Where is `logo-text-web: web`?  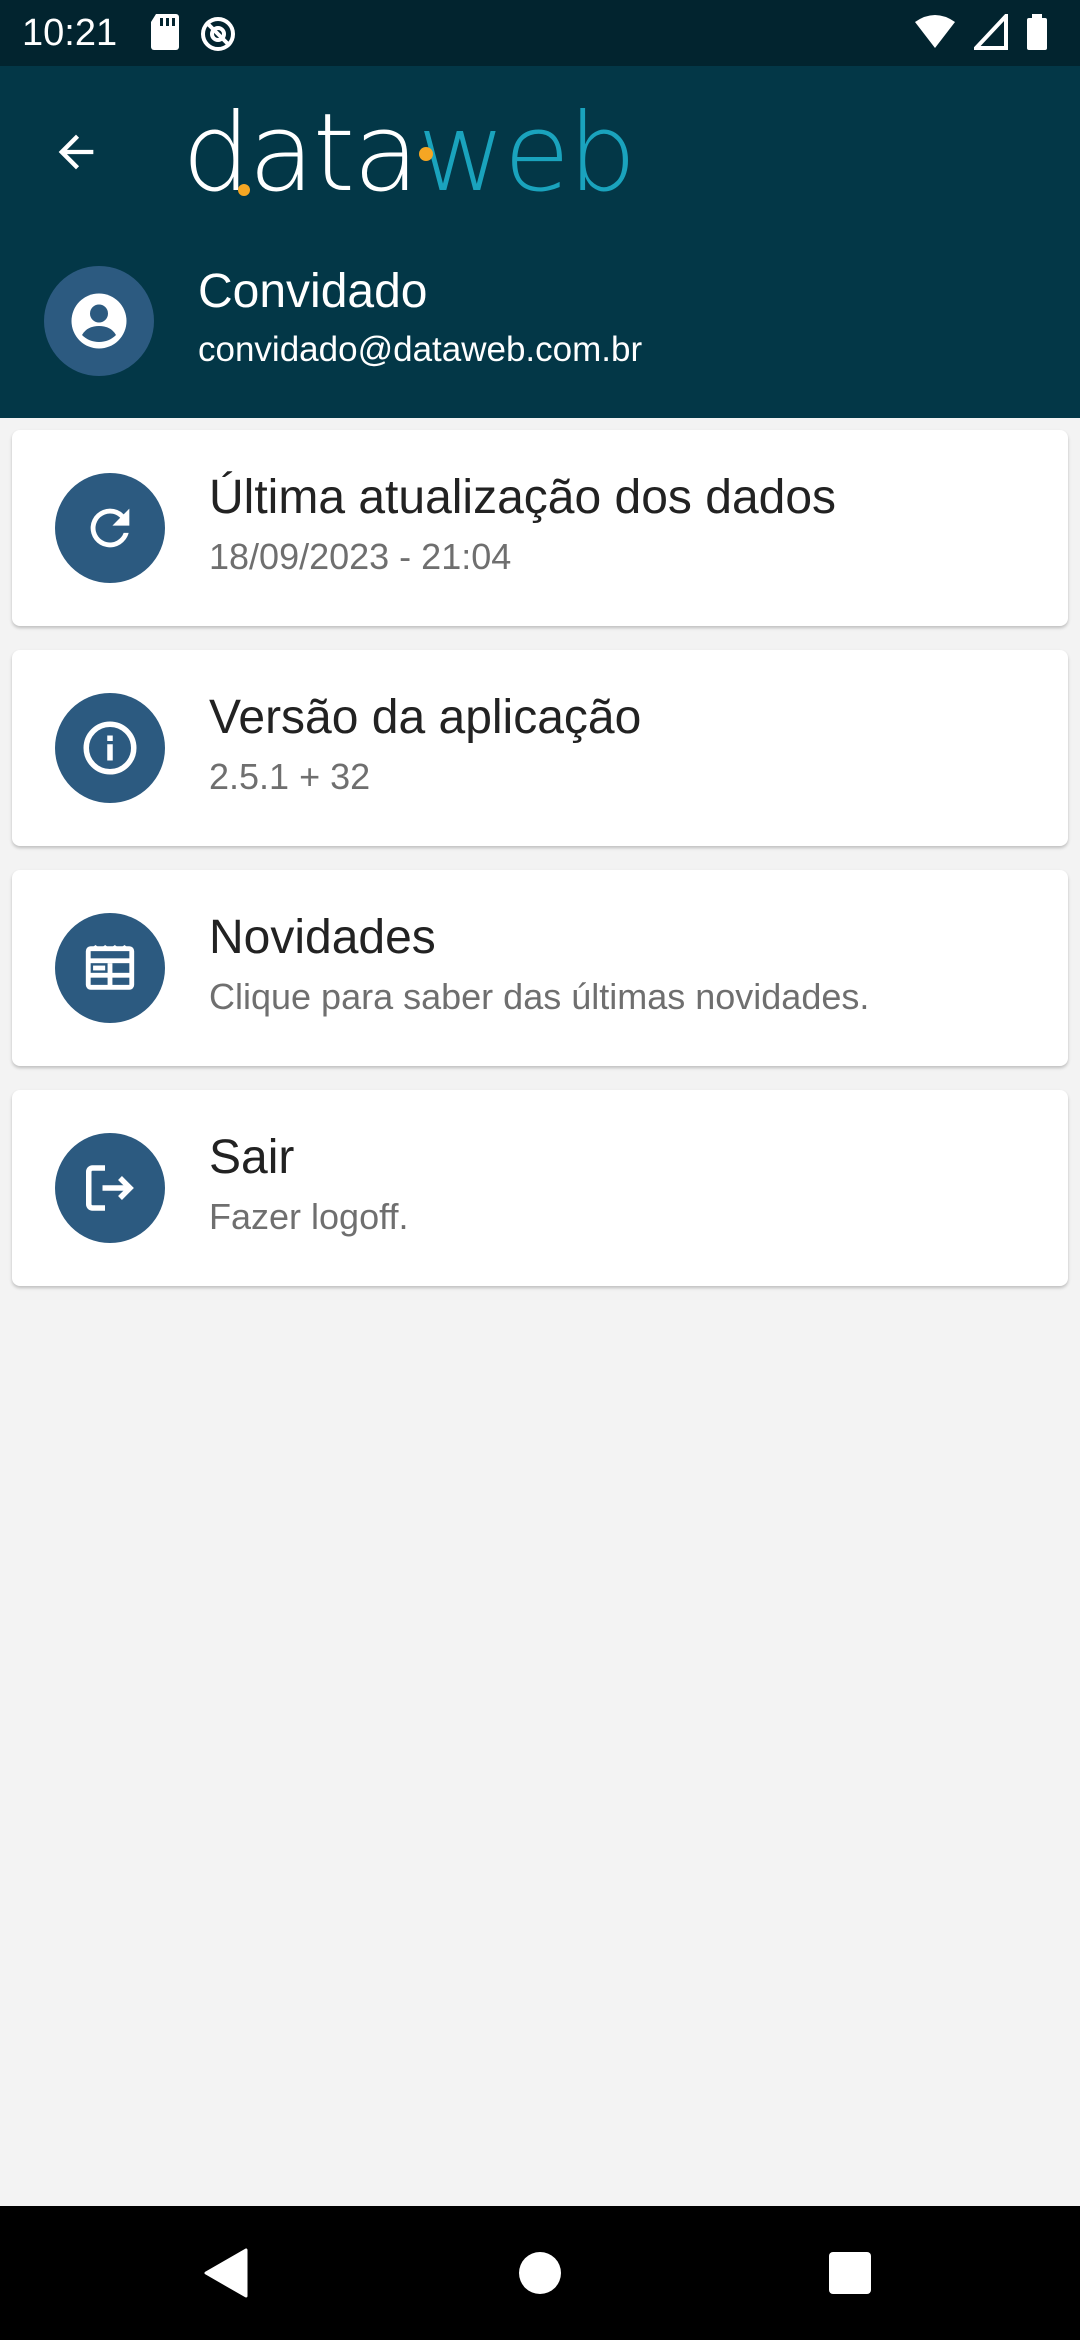 logo-text-web: web is located at coordinates (525, 157).